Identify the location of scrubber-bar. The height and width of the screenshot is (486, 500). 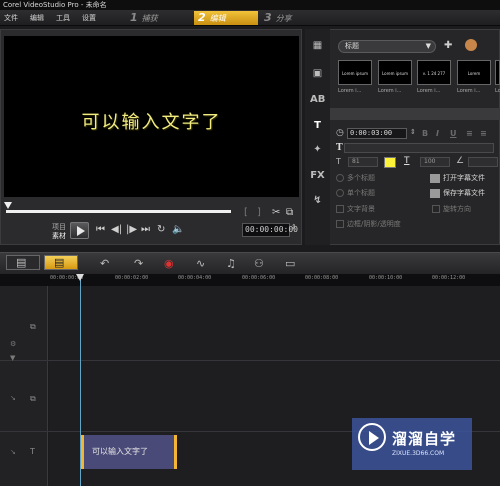
(118, 211).